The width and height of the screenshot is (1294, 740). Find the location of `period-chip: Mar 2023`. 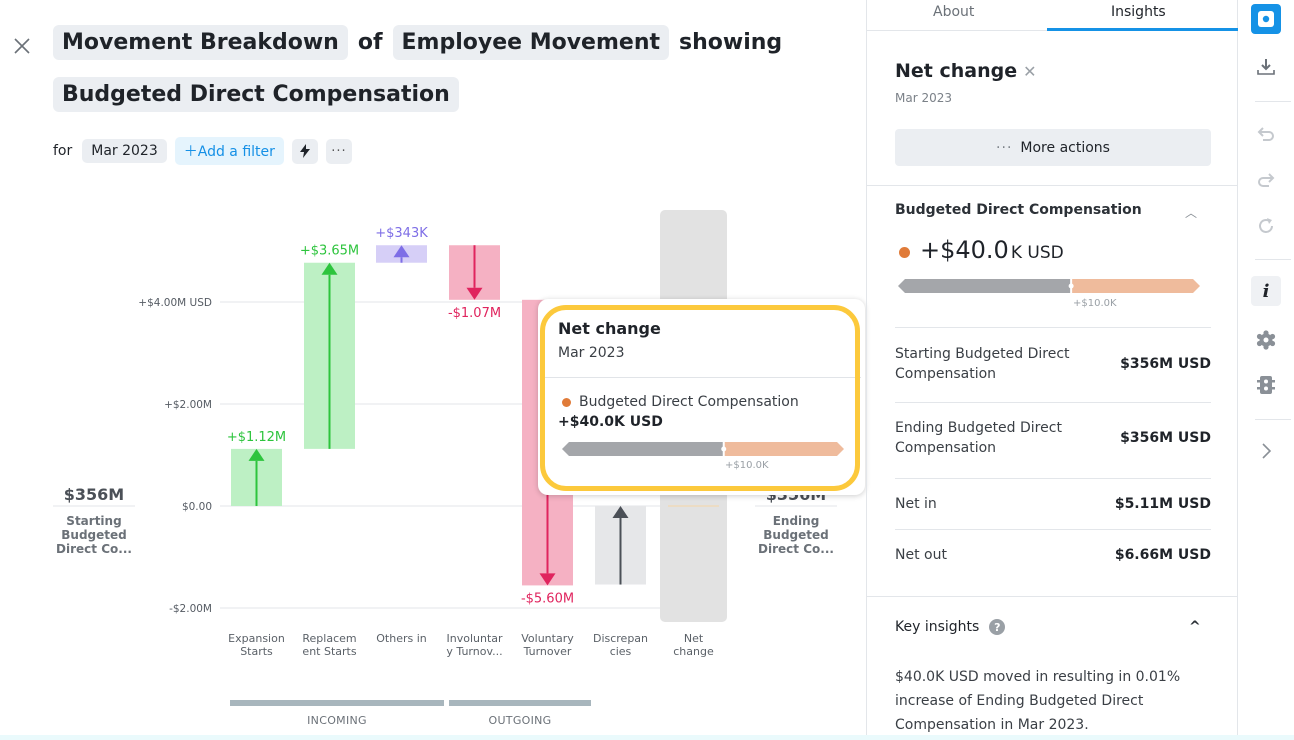

period-chip: Mar 2023 is located at coordinates (124, 151).